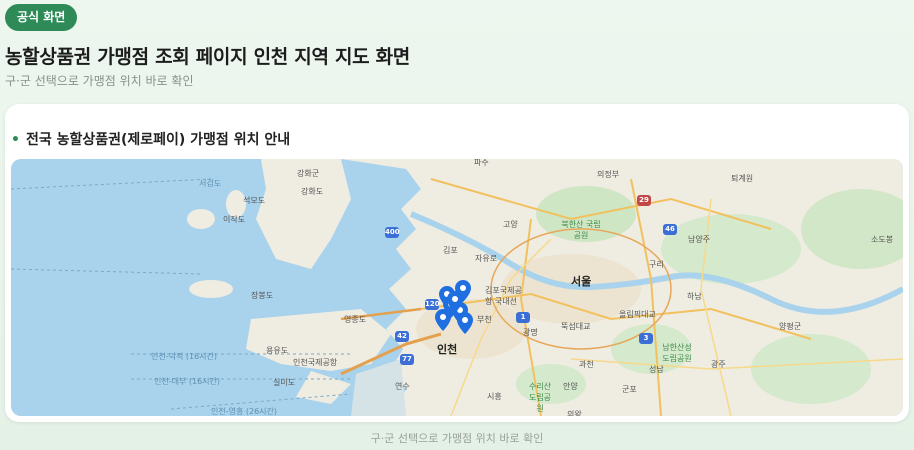  What do you see at coordinates (677, 353) in the screenshot?
I see `map-label-namhansanseong: 남한산성 도립공원` at bounding box center [677, 353].